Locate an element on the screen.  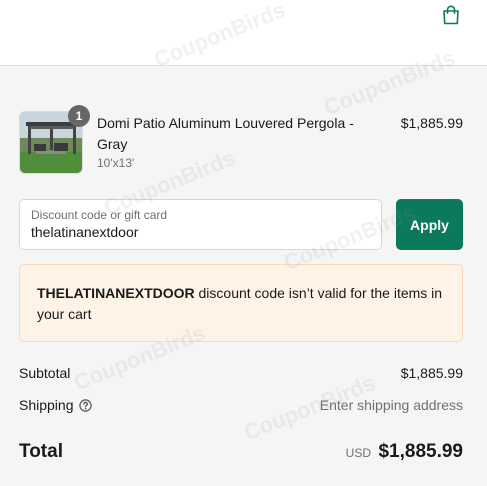
error-discount-code: THELATINANEXTDOOR is located at coordinates (116, 293).